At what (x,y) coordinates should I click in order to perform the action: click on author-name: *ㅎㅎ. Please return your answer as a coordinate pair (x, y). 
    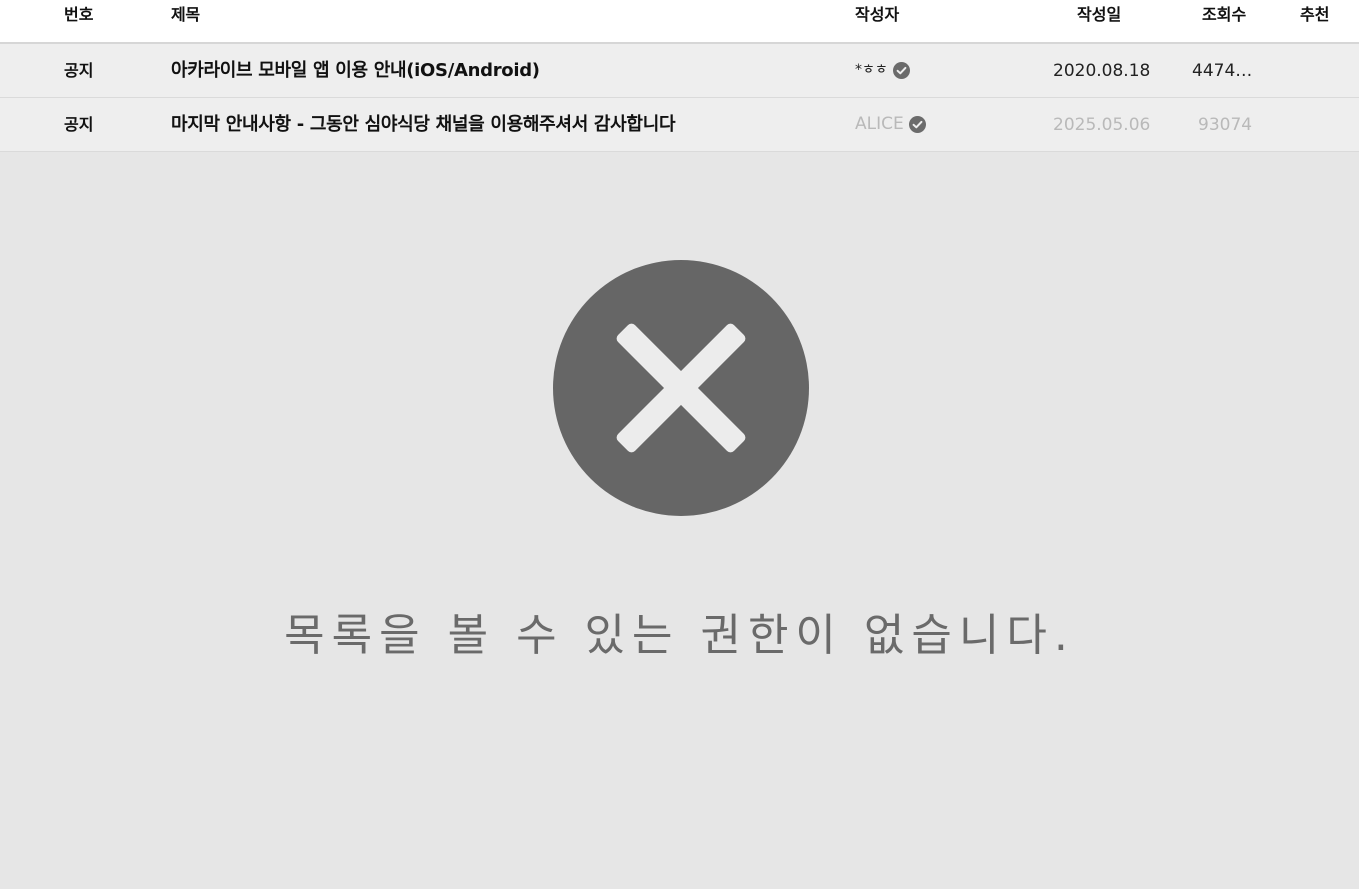
    Looking at the image, I should click on (871, 70).